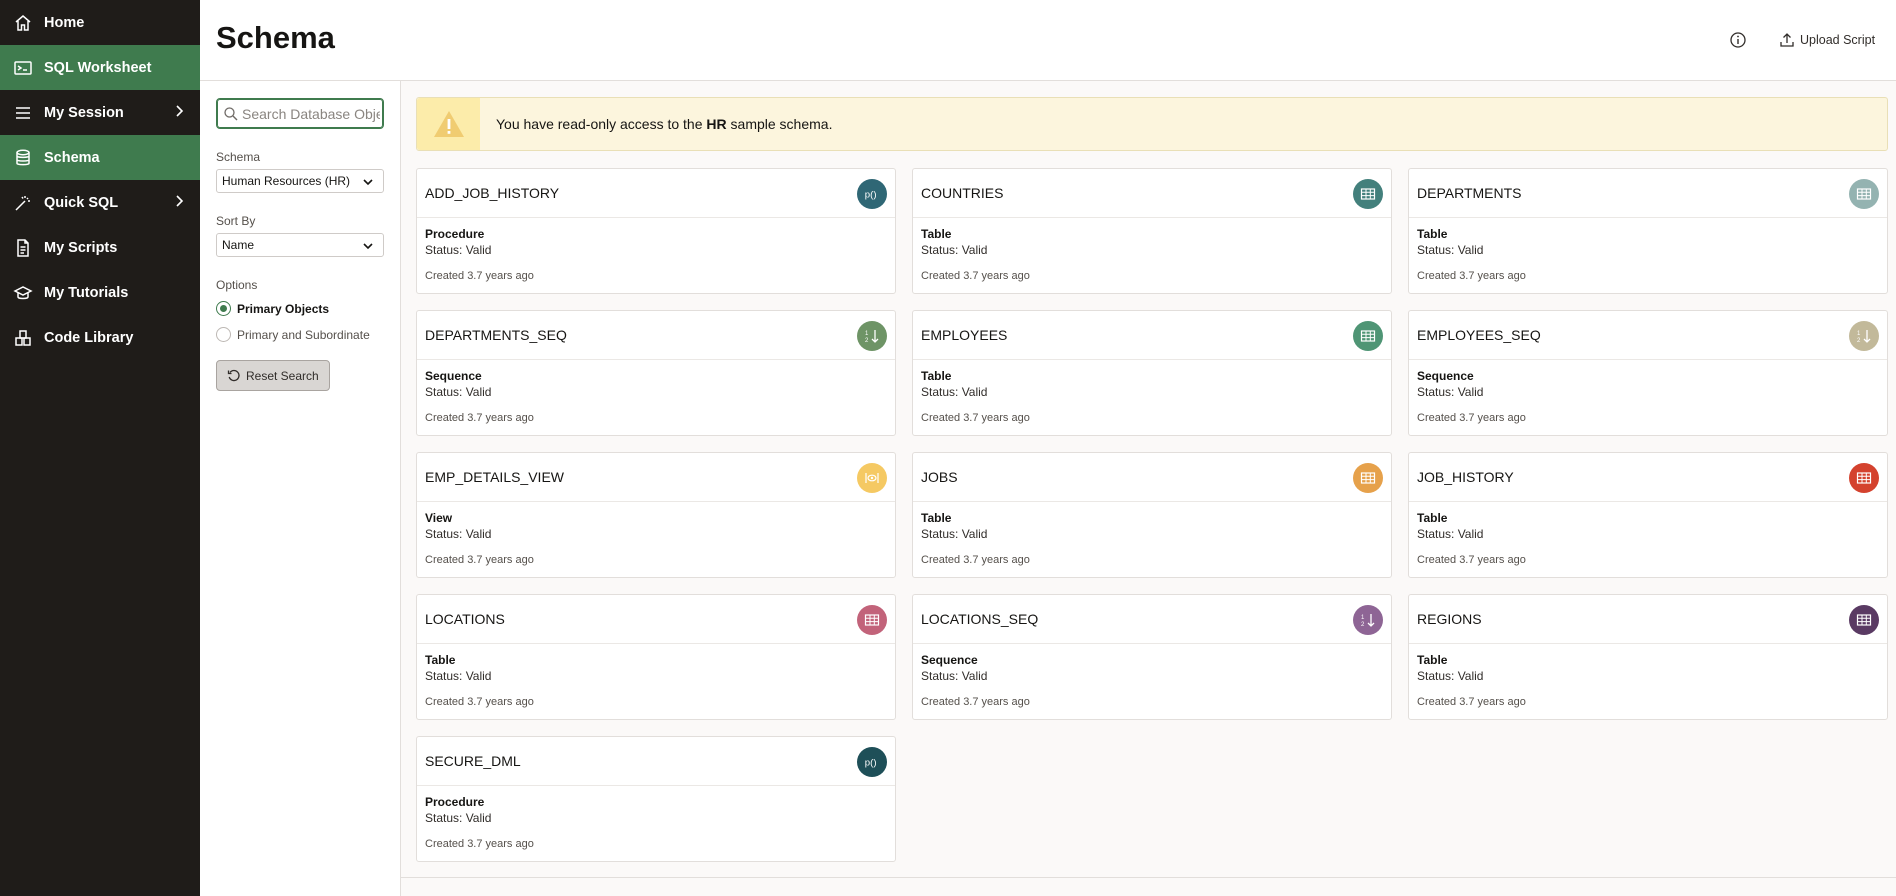 This screenshot has width=1896, height=896. What do you see at coordinates (656, 193) in the screenshot?
I see `card-header: ADD_JOB_HISTORY p()` at bounding box center [656, 193].